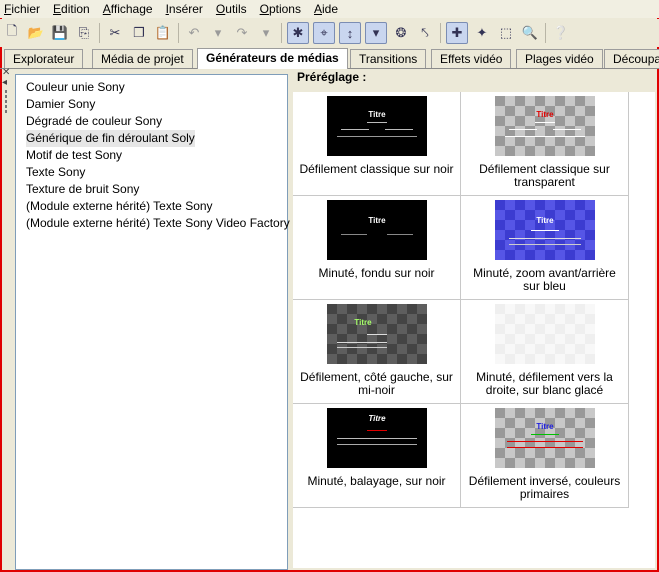  What do you see at coordinates (272, 58) in the screenshot?
I see `tab-generateurs-medias: Générateurs de médias` at bounding box center [272, 58].